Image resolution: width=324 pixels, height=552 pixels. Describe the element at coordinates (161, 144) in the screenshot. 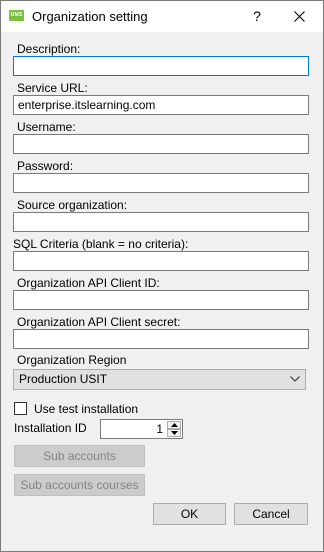

I see `username-input` at that location.